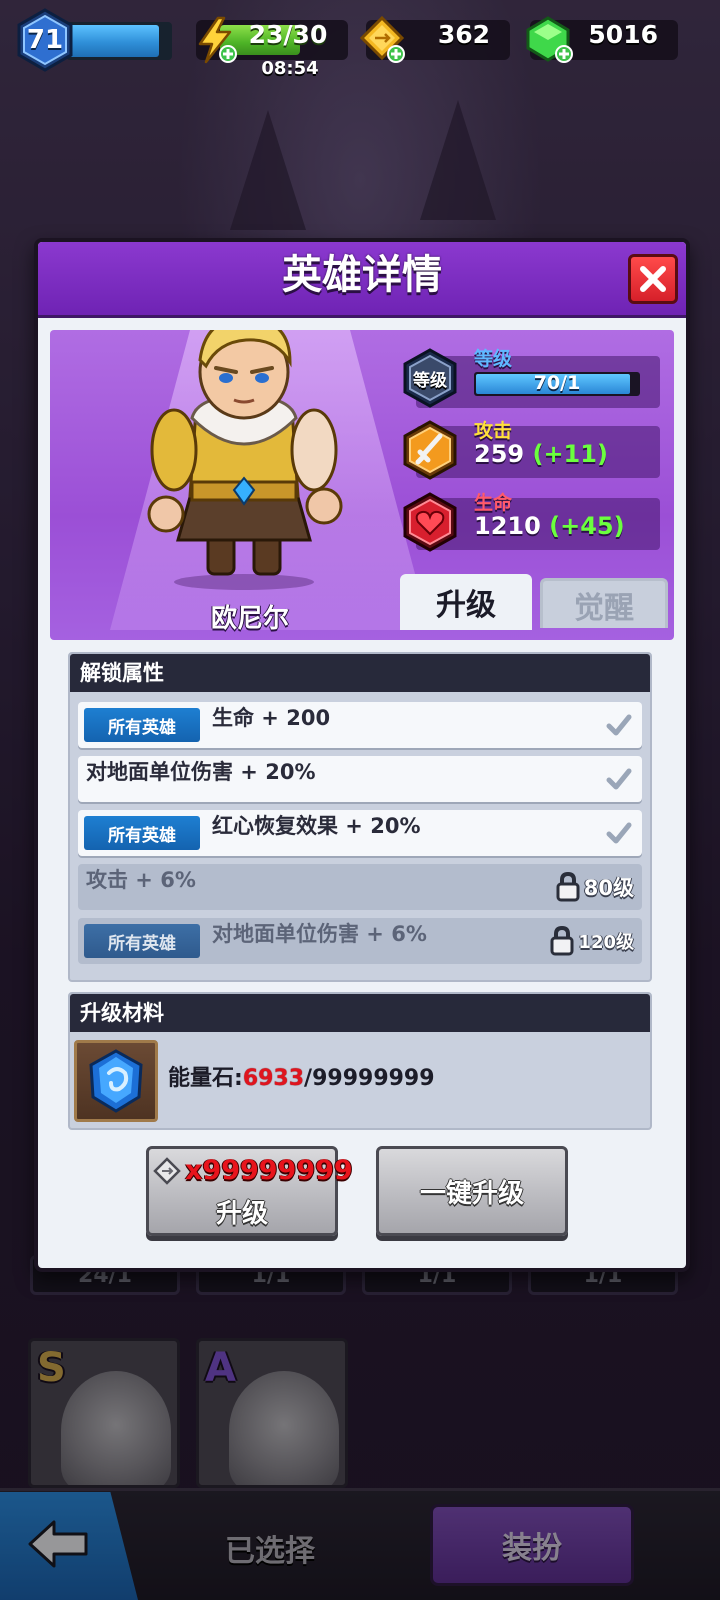  I want to click on lock-requirement: 80级, so click(595, 887).